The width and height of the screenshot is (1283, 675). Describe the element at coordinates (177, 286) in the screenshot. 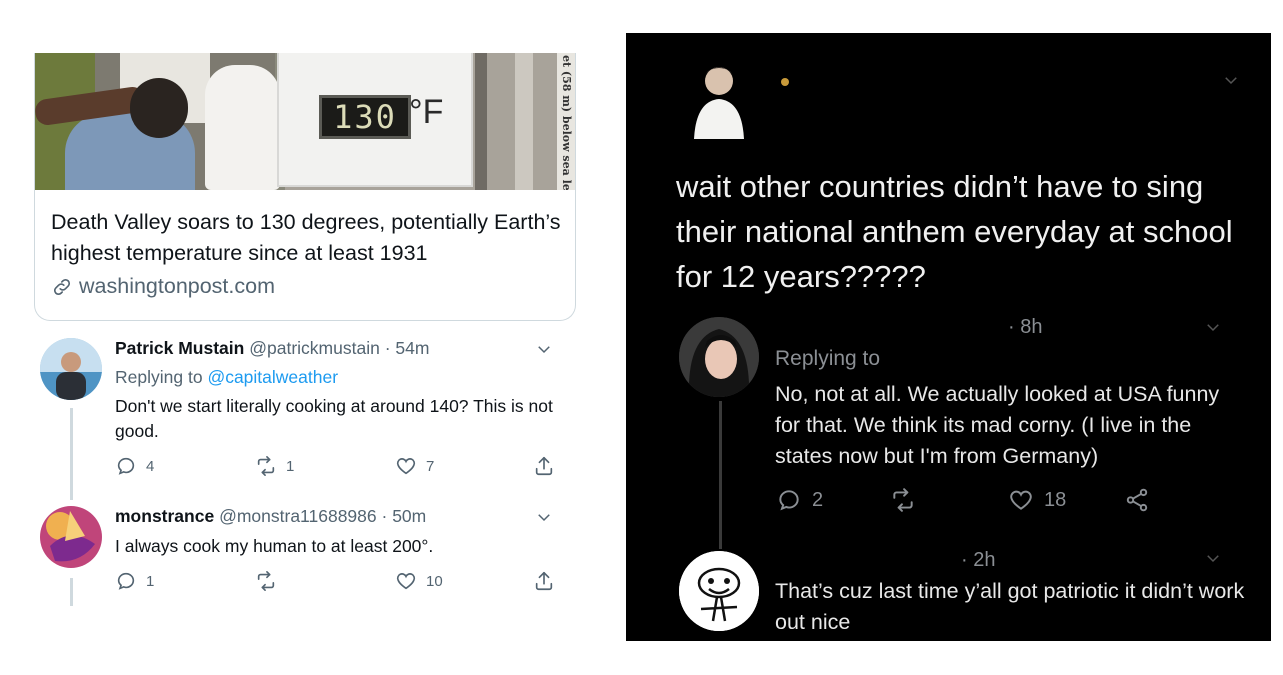

I see `card-domain: washingtonpost.com` at that location.